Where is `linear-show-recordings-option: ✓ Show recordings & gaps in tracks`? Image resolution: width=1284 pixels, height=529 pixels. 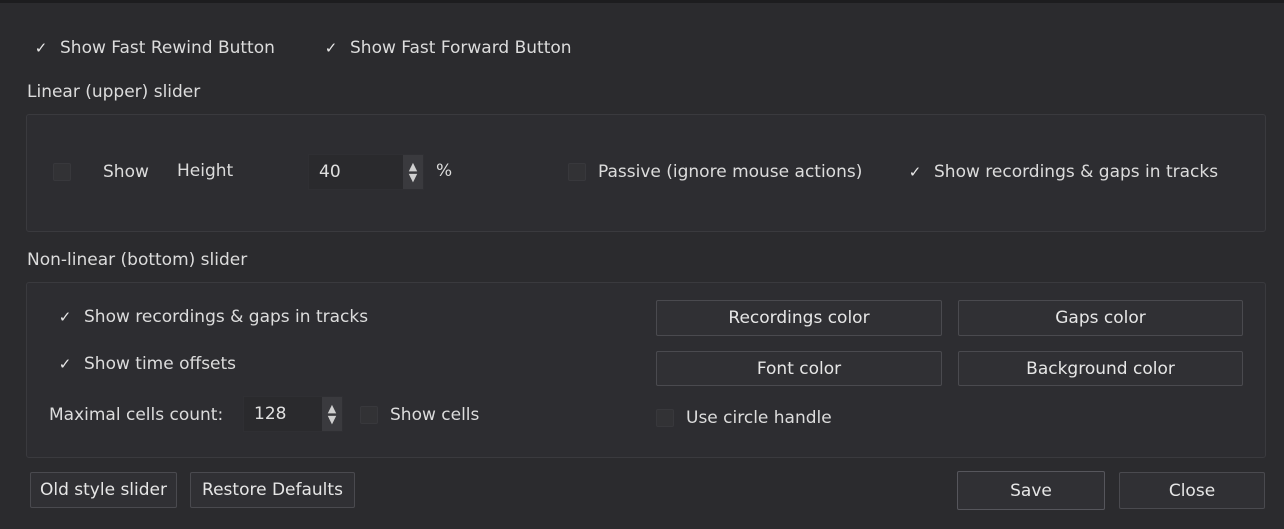 linear-show-recordings-option: ✓ Show recordings & gaps in tracks is located at coordinates (1062, 172).